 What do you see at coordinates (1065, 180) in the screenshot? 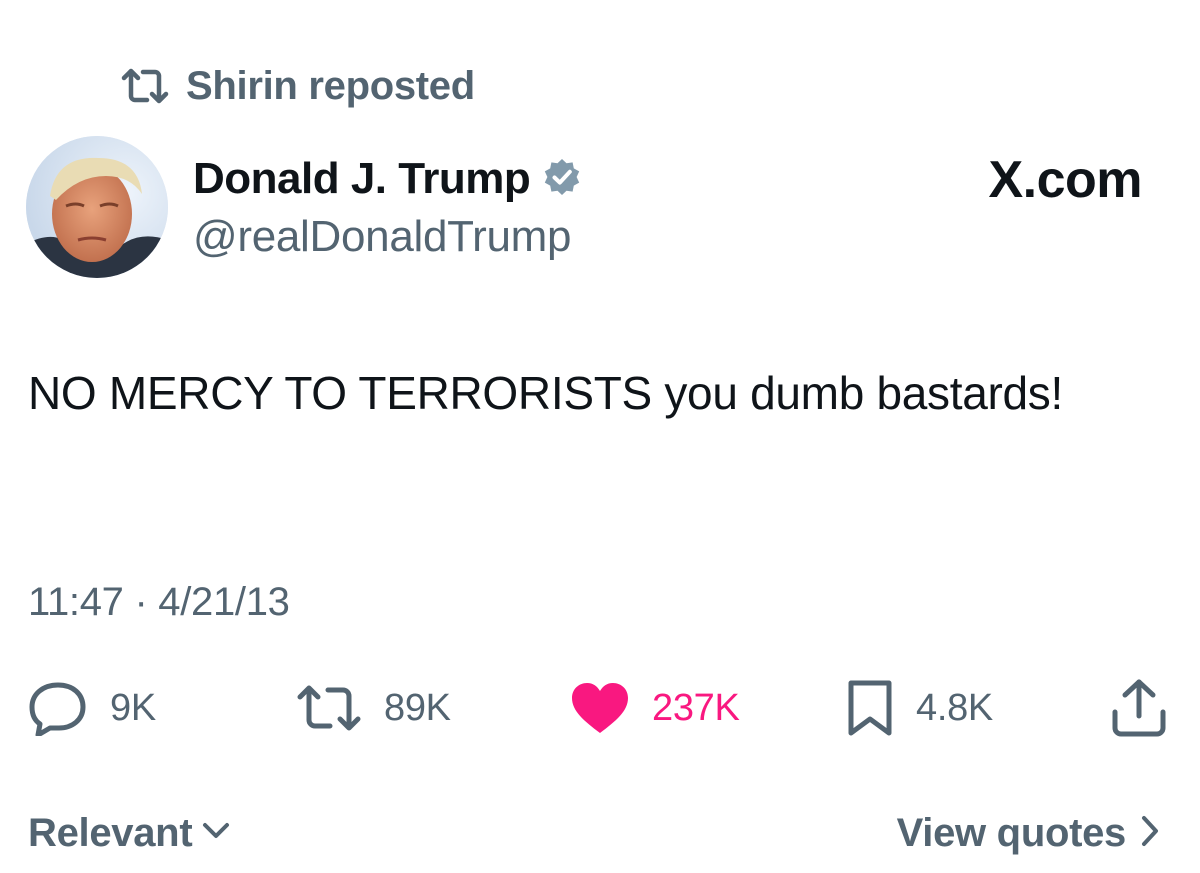
I see `source-label: X.com` at bounding box center [1065, 180].